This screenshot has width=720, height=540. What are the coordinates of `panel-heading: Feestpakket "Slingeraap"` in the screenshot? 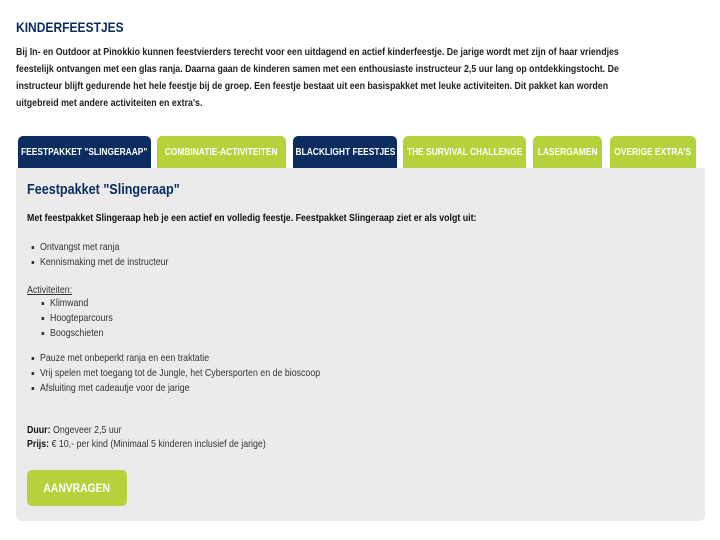 It's located at (103, 189).